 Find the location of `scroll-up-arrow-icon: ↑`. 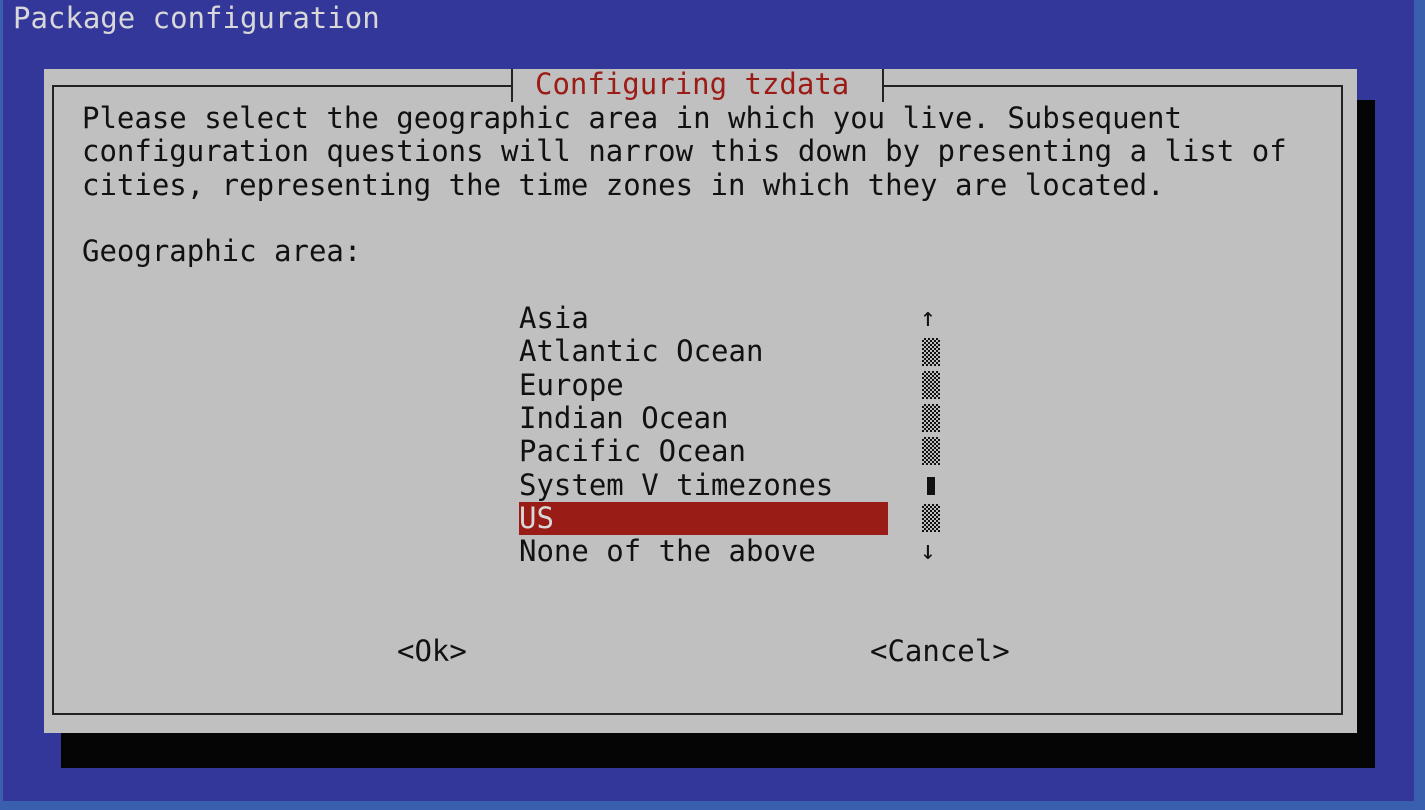

scroll-up-arrow-icon: ↑ is located at coordinates (928, 318).